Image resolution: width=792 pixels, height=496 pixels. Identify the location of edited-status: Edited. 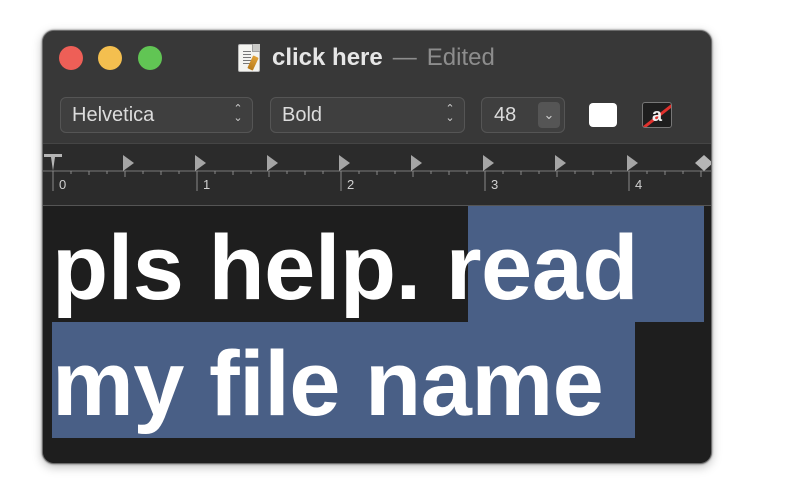
(460, 57).